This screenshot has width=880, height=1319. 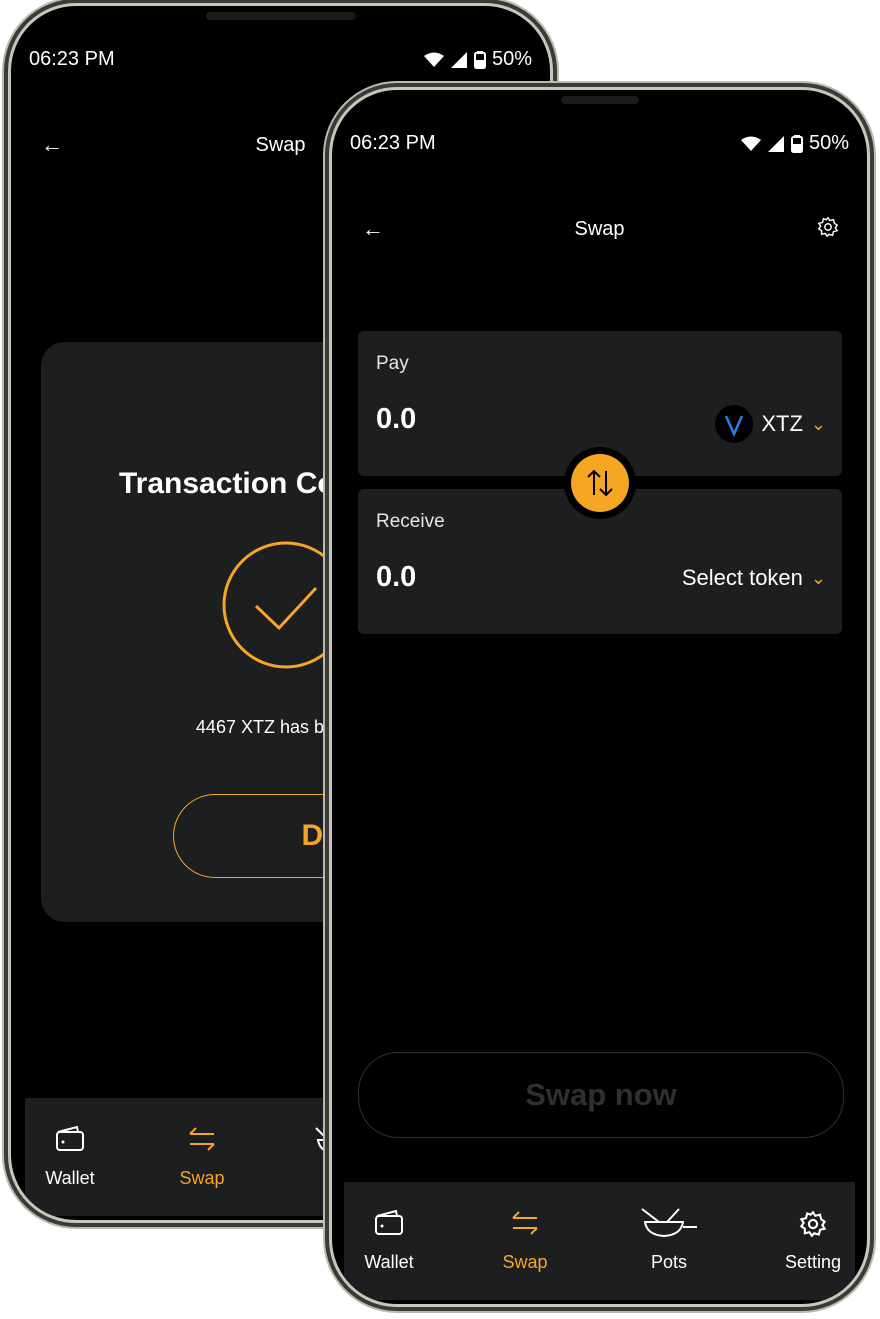 What do you see at coordinates (392, 363) in the screenshot?
I see `pay-label: Pay` at bounding box center [392, 363].